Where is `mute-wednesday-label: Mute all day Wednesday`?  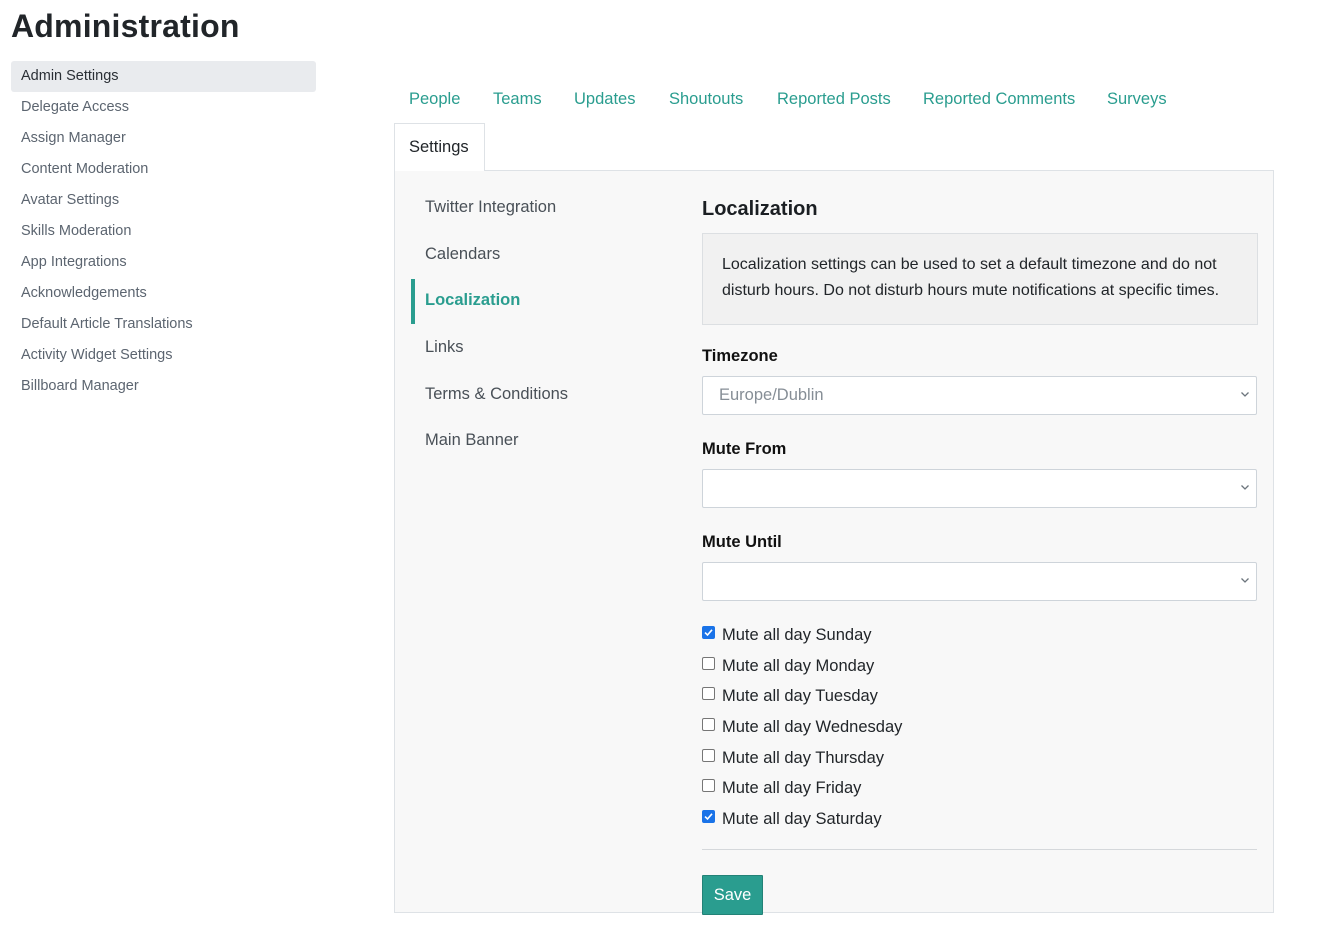 mute-wednesday-label: Mute all day Wednesday is located at coordinates (812, 726).